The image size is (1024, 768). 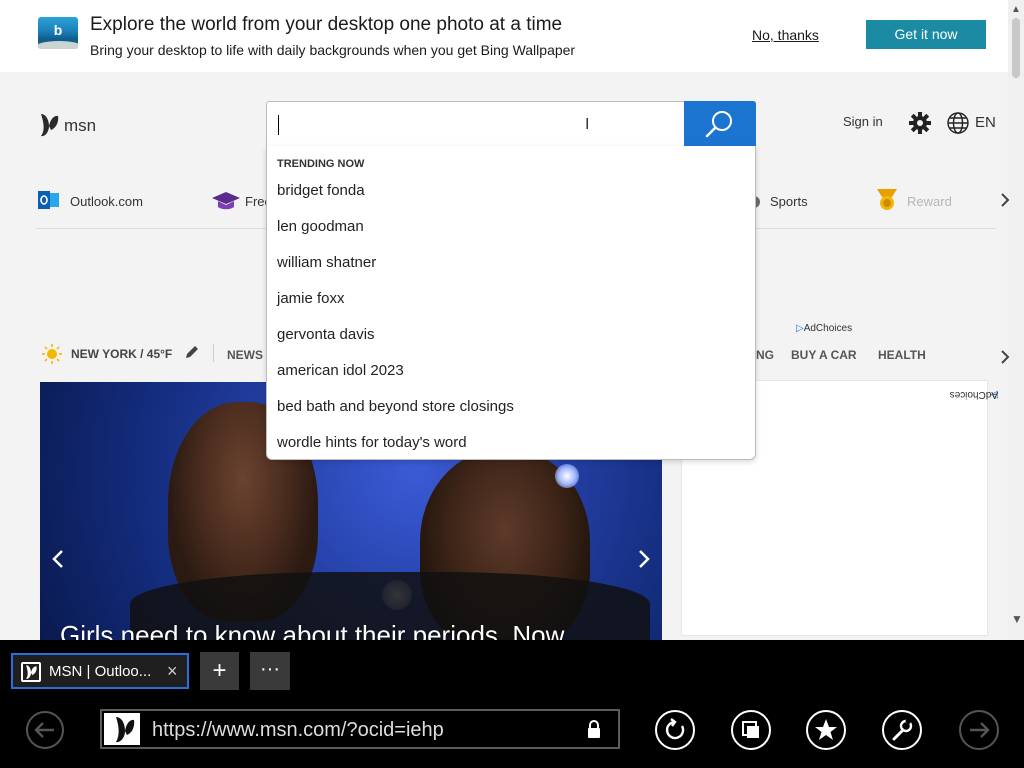 What do you see at coordinates (321, 164) in the screenshot?
I see `trending-now-heading: TRENDING NOW` at bounding box center [321, 164].